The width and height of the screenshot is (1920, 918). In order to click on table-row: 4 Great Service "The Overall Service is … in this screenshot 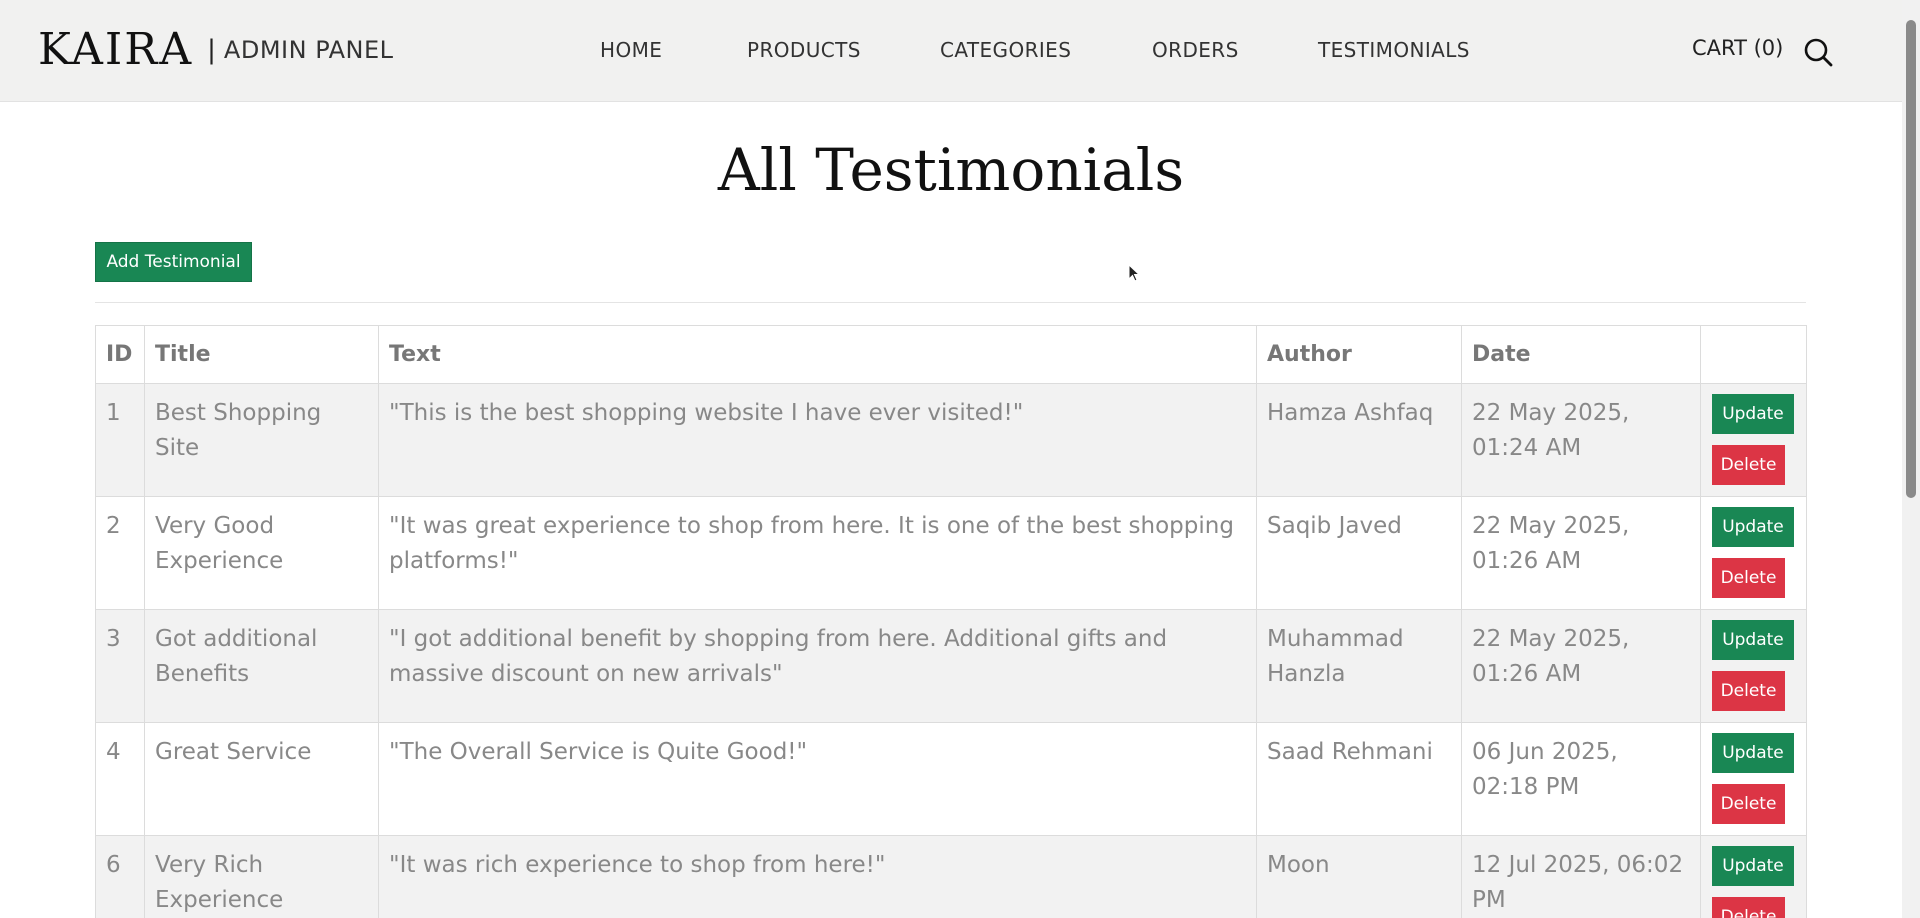, I will do `click(951, 779)`.